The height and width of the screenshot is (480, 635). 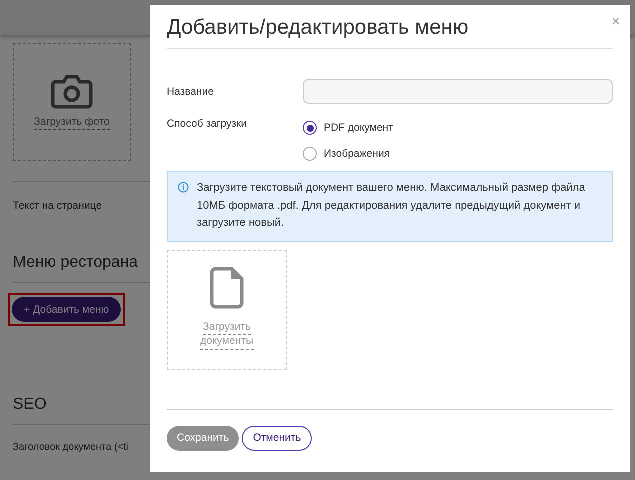 I want to click on close-button: ×, so click(x=616, y=21).